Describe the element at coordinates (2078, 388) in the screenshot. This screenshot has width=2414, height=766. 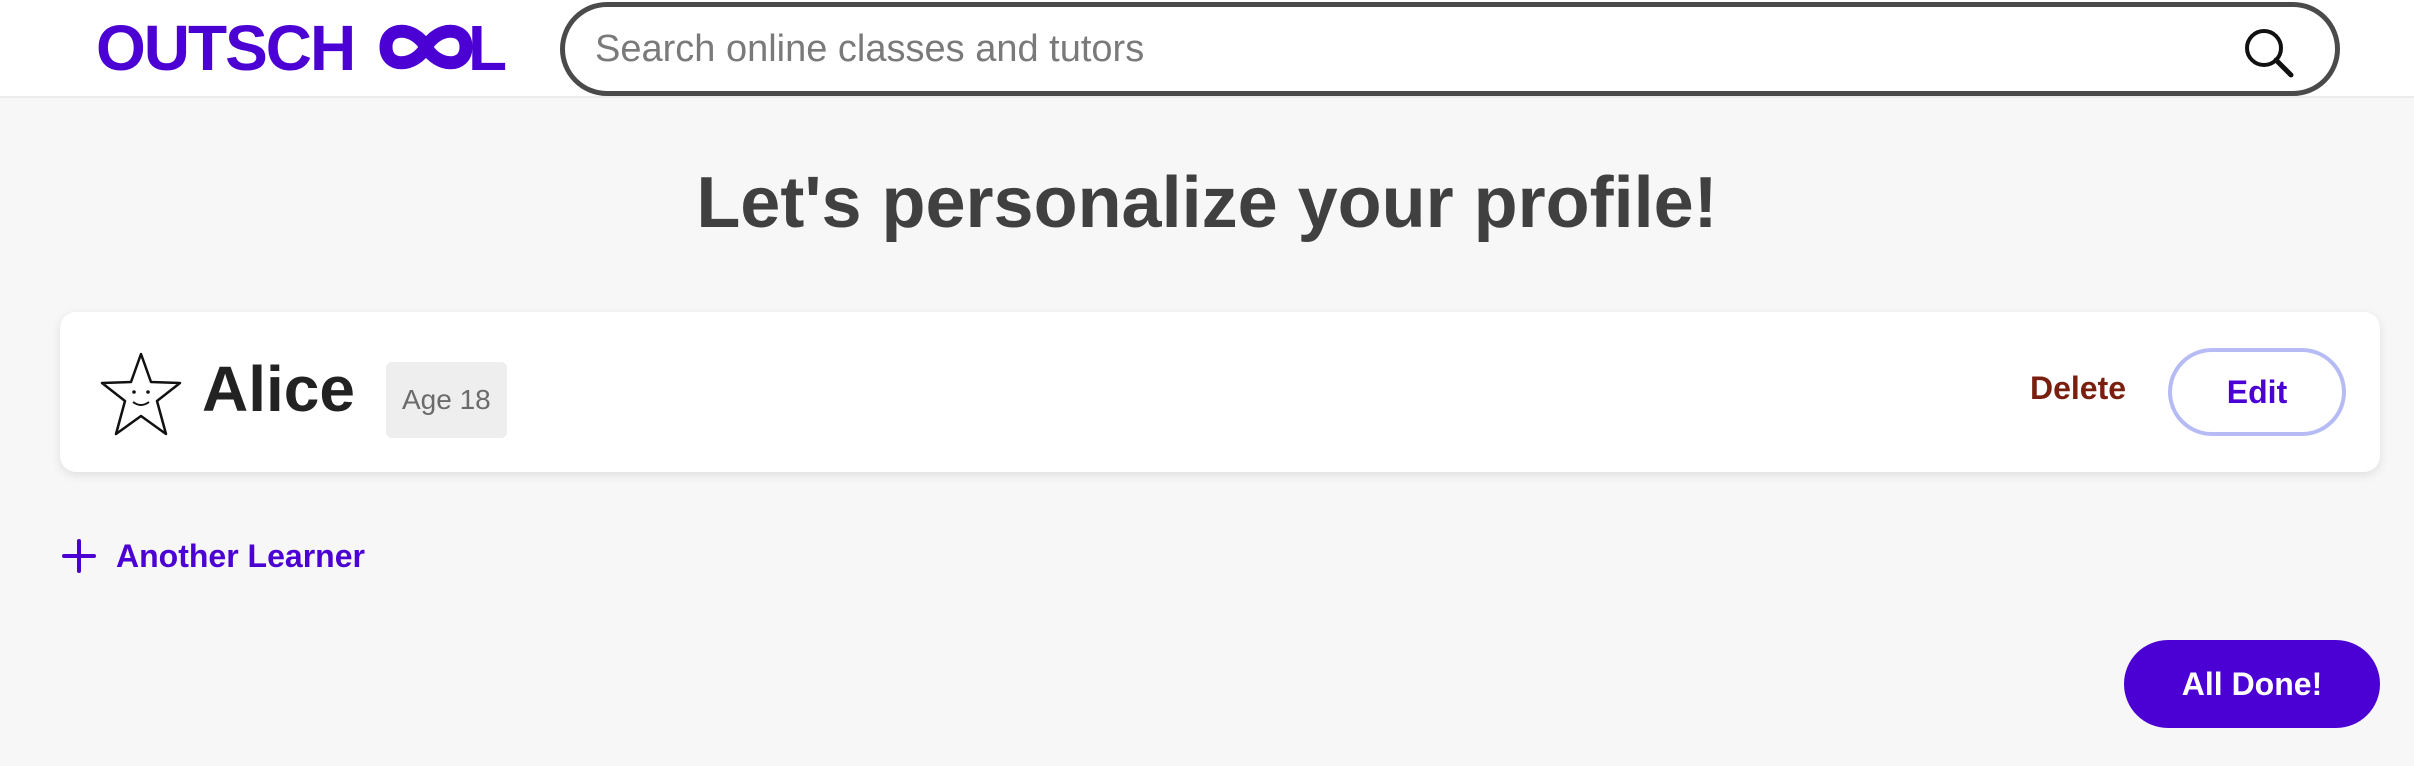
I see `delete-learner-button: Delete` at that location.